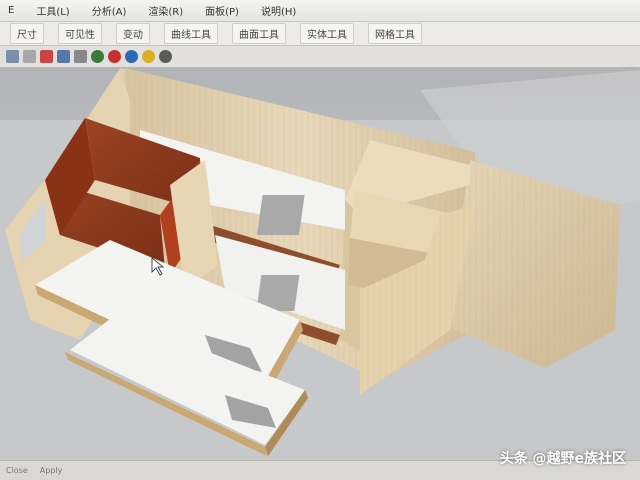  I want to click on menu-item: 面板(P), so click(222, 10).